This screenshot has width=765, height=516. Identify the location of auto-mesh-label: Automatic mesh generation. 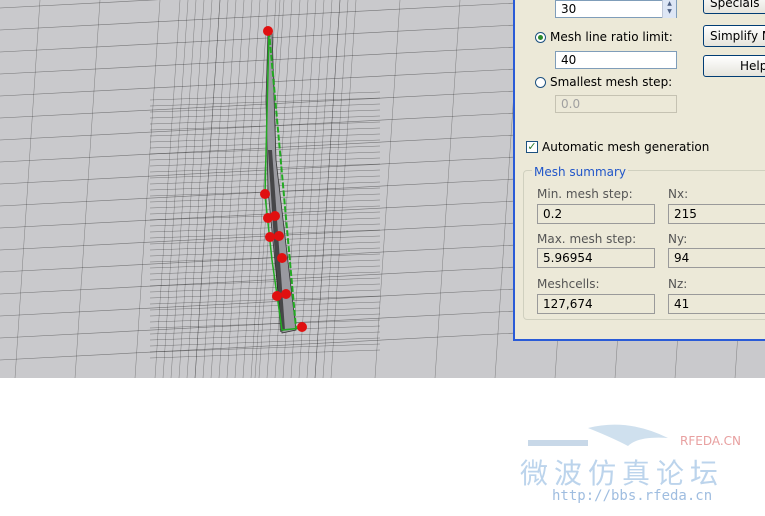
(626, 147).